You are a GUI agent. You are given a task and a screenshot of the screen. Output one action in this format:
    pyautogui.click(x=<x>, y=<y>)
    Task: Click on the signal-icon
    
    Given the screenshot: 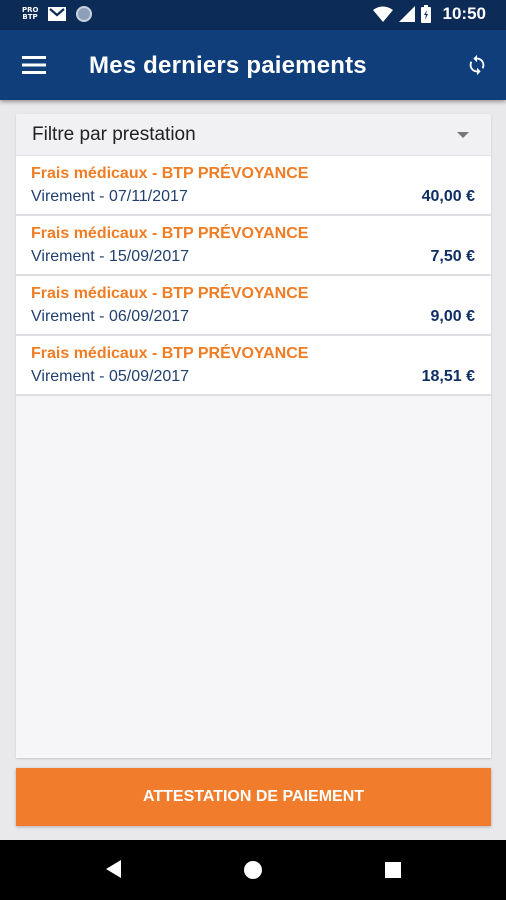 What is the action you would take?
    pyautogui.click(x=406, y=14)
    